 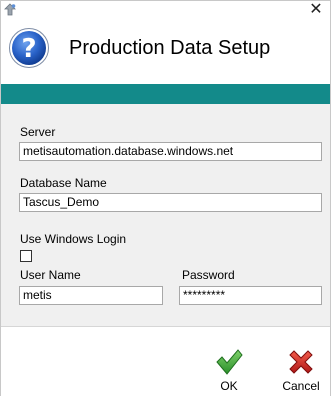 What do you see at coordinates (208, 275) in the screenshot?
I see `password-label: Password` at bounding box center [208, 275].